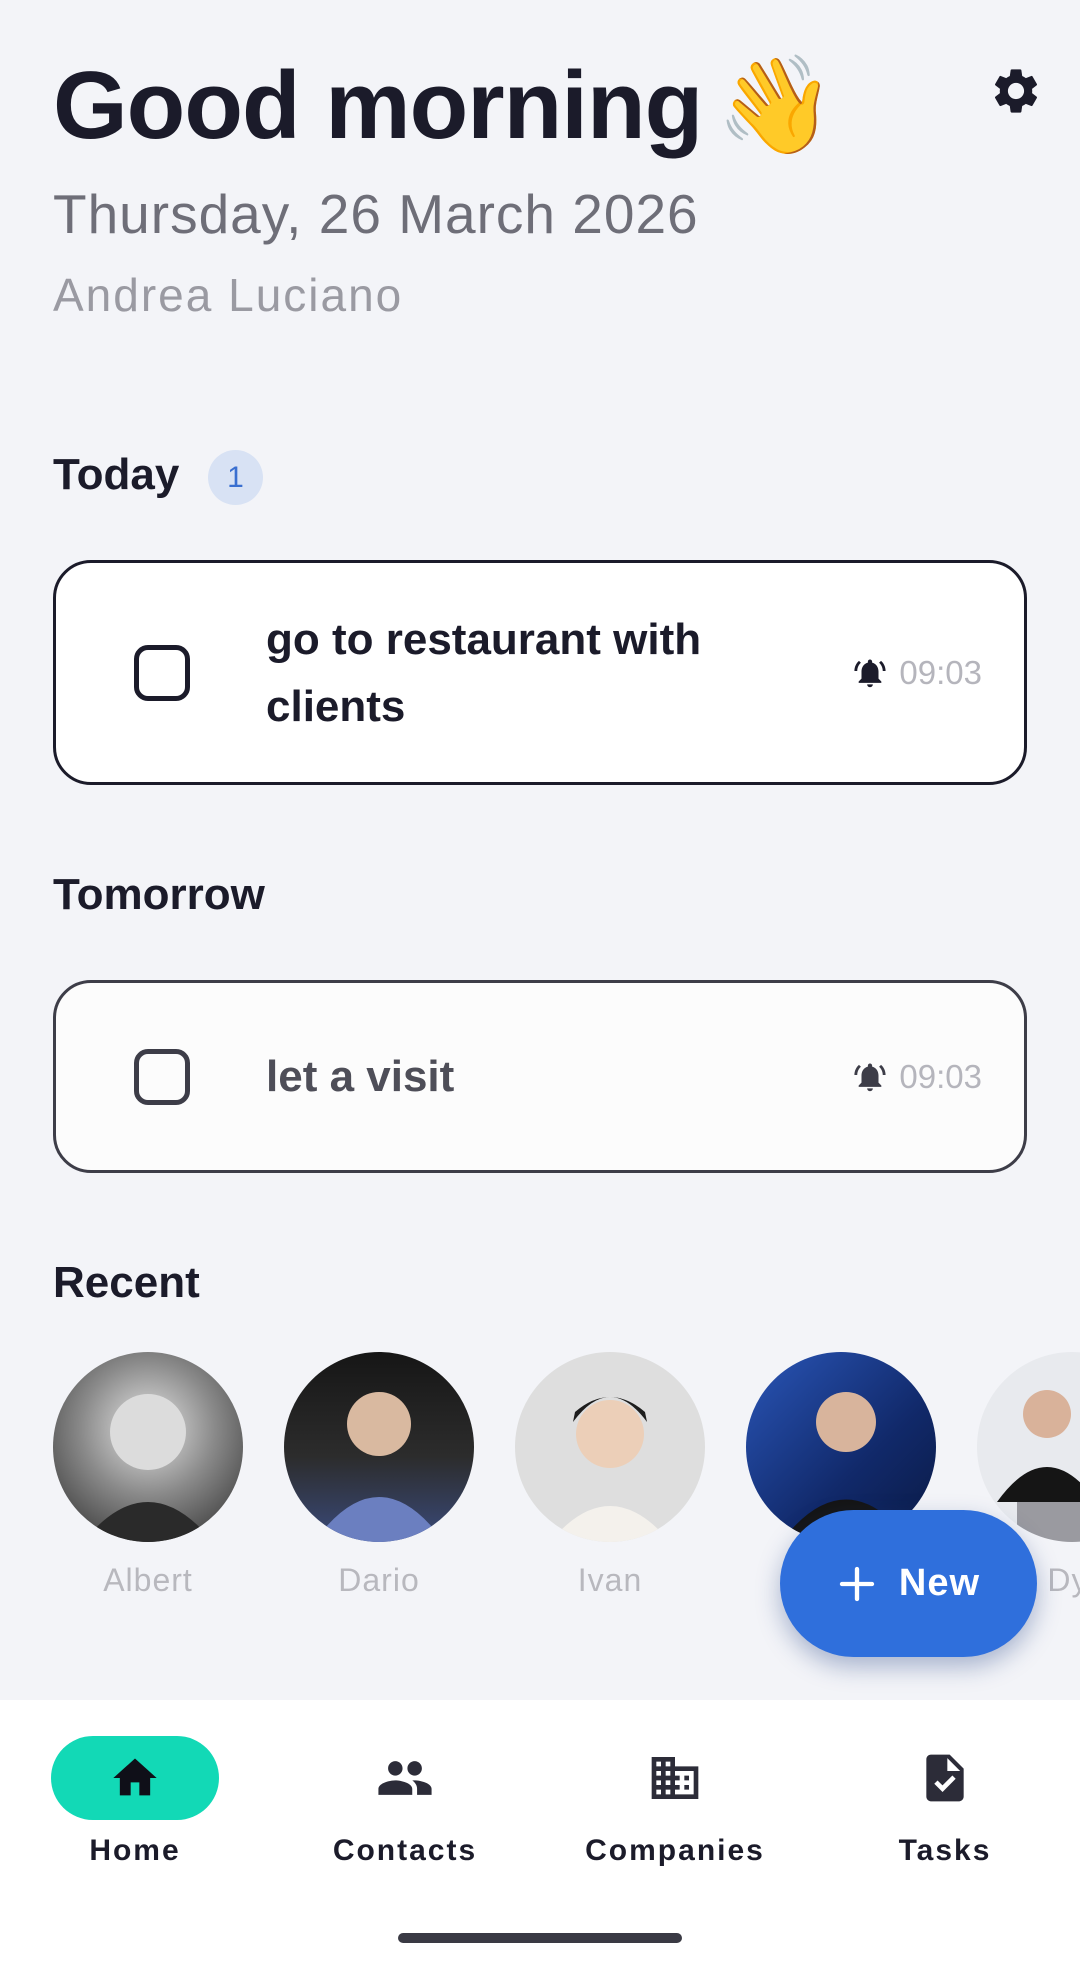 This screenshot has width=1080, height=1972. Describe the element at coordinates (405, 1850) in the screenshot. I see `nav-label: Contacts` at that location.